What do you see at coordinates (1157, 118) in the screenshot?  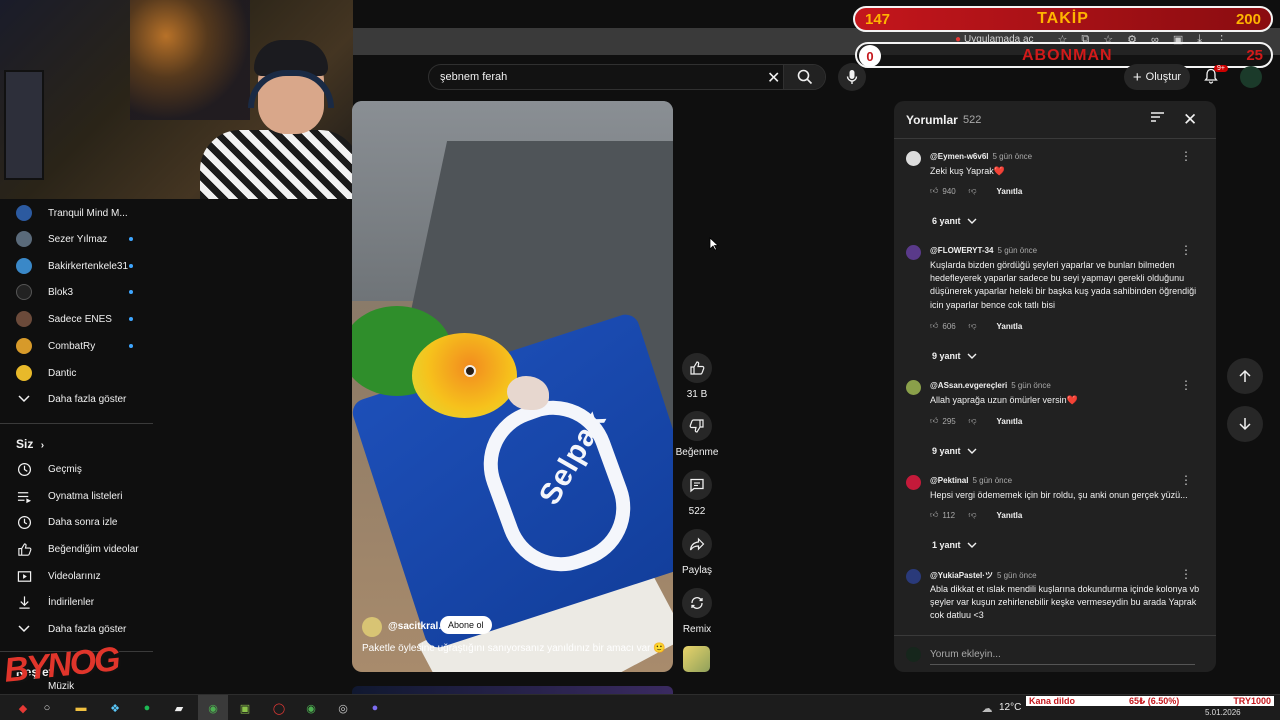 I see `sort-button` at bounding box center [1157, 118].